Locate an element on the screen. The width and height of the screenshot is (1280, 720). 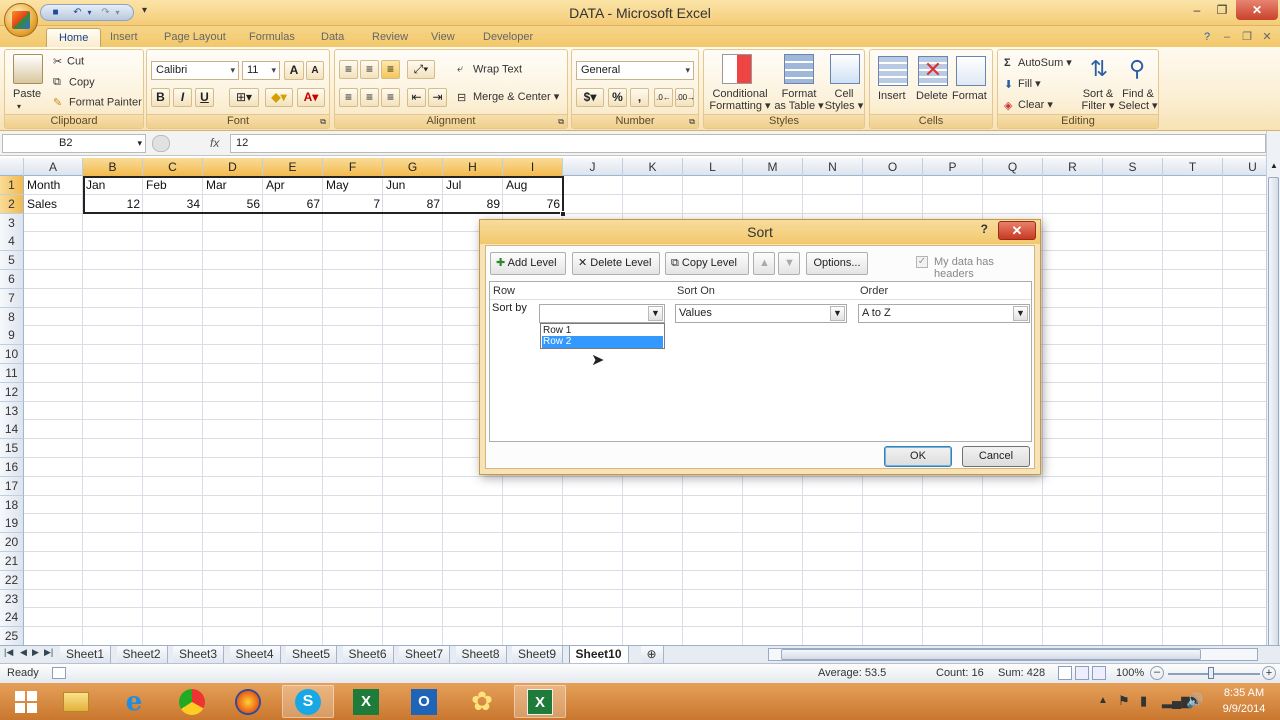
ok-button: OK is located at coordinates (918, 456).